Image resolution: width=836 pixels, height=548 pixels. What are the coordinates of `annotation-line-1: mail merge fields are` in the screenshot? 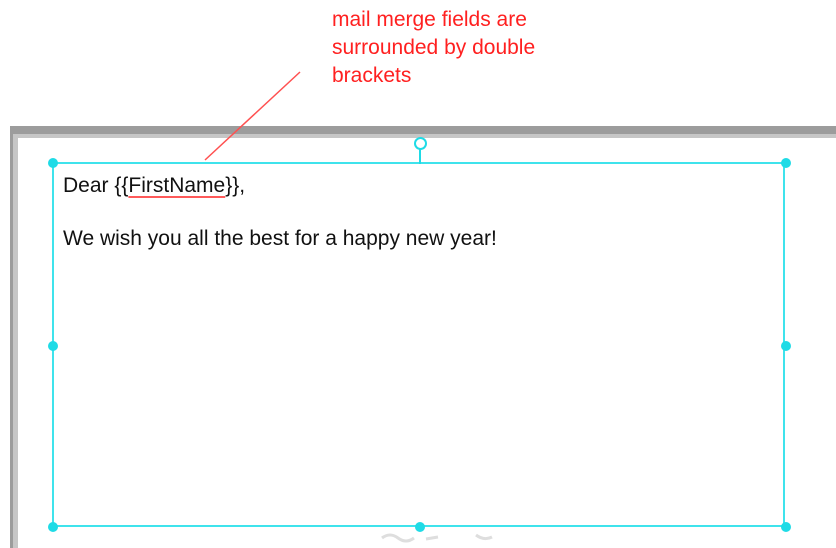 It's located at (429, 19).